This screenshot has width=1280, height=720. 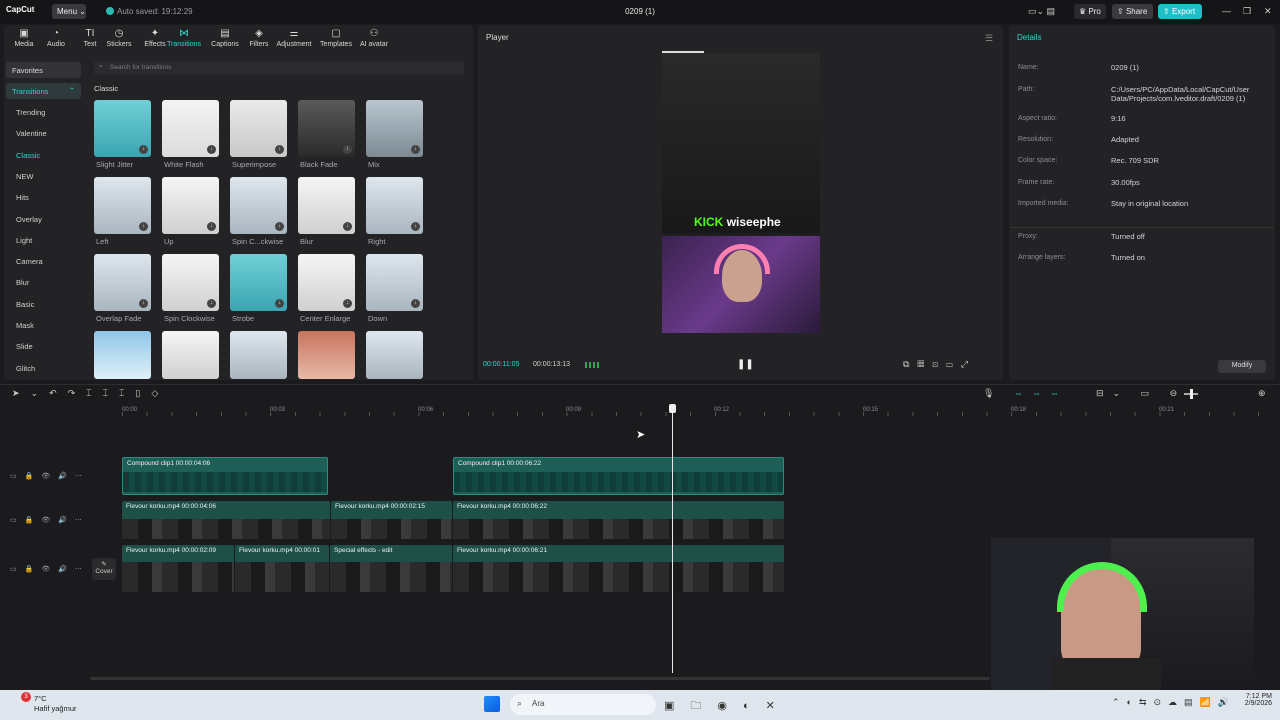 What do you see at coordinates (672, 539) in the screenshot?
I see `playhead` at bounding box center [672, 539].